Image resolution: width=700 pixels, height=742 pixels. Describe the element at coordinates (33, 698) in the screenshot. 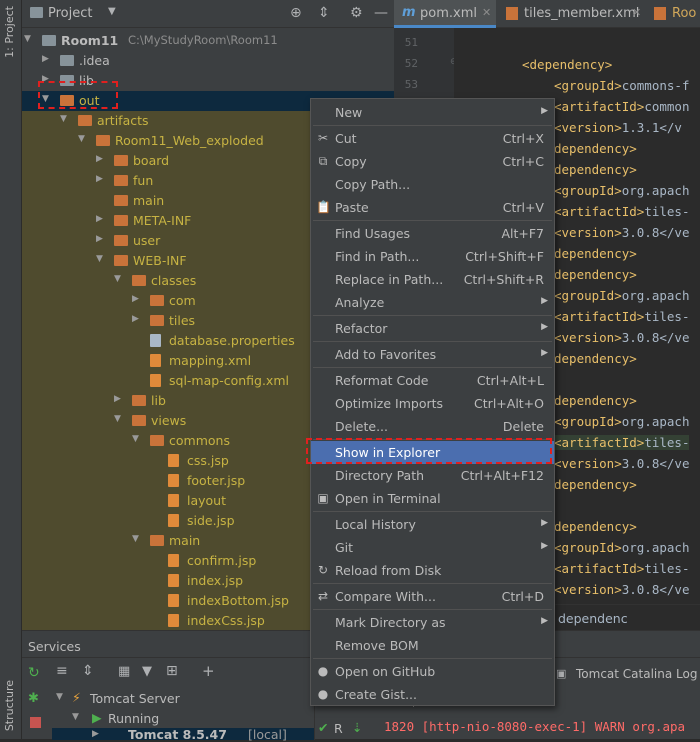

I see `debug-icon: ✱` at that location.